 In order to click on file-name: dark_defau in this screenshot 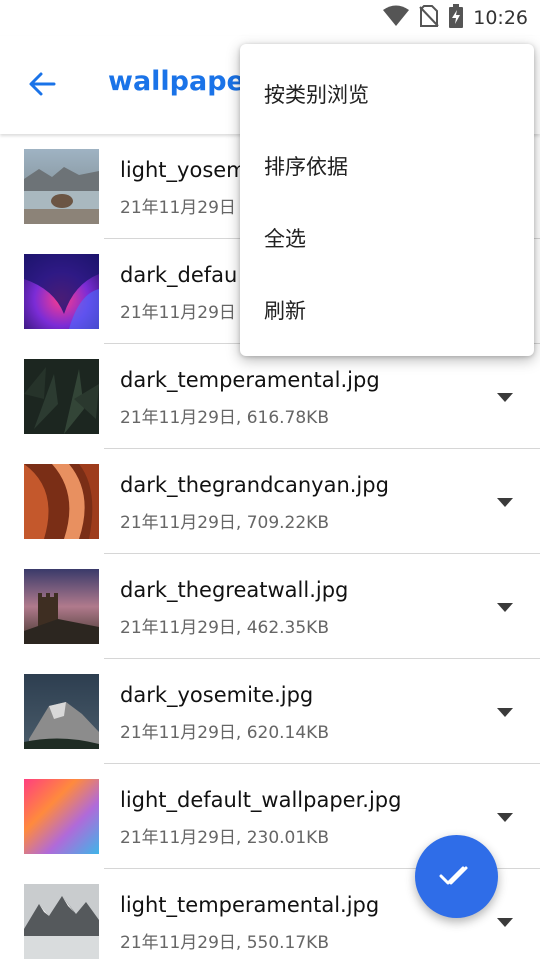, I will do `click(179, 275)`.